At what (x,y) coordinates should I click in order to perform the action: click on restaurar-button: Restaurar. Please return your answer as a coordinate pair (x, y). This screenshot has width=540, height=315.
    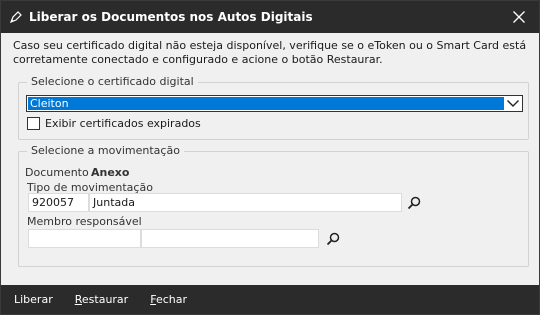
    Looking at the image, I should click on (101, 299).